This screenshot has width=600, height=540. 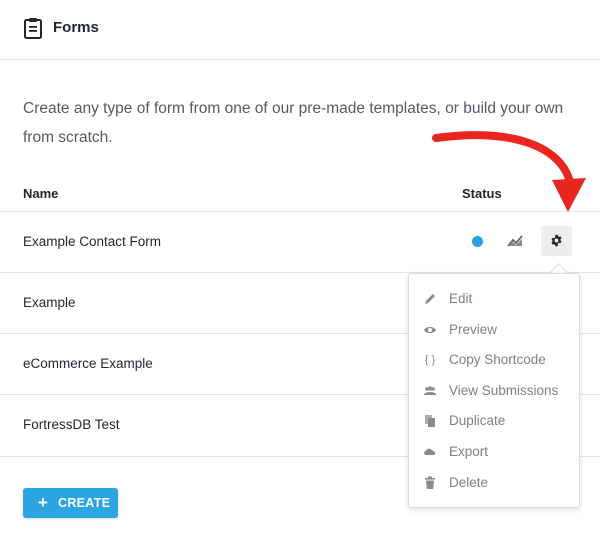 What do you see at coordinates (469, 451) in the screenshot?
I see `menu-item-label: Export` at bounding box center [469, 451].